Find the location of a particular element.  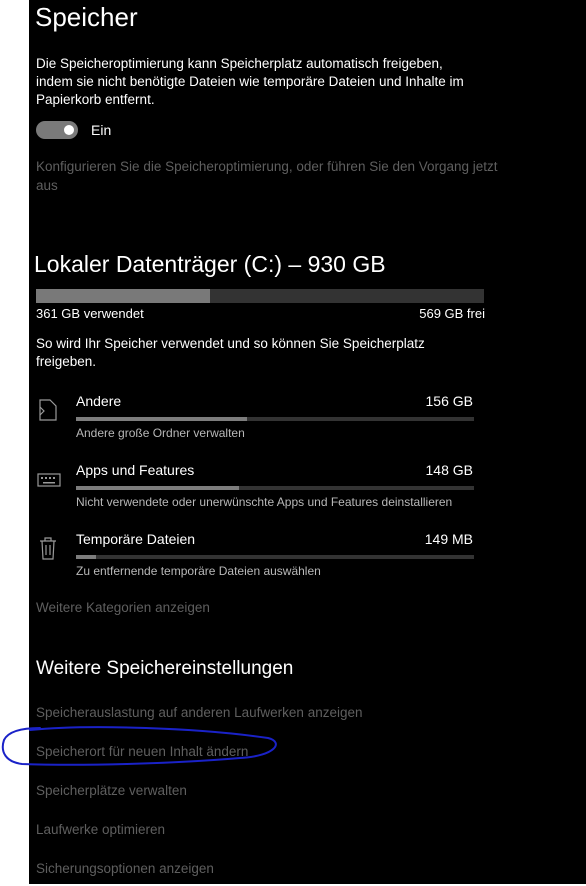

keyboard-icon is located at coordinates (49, 479).